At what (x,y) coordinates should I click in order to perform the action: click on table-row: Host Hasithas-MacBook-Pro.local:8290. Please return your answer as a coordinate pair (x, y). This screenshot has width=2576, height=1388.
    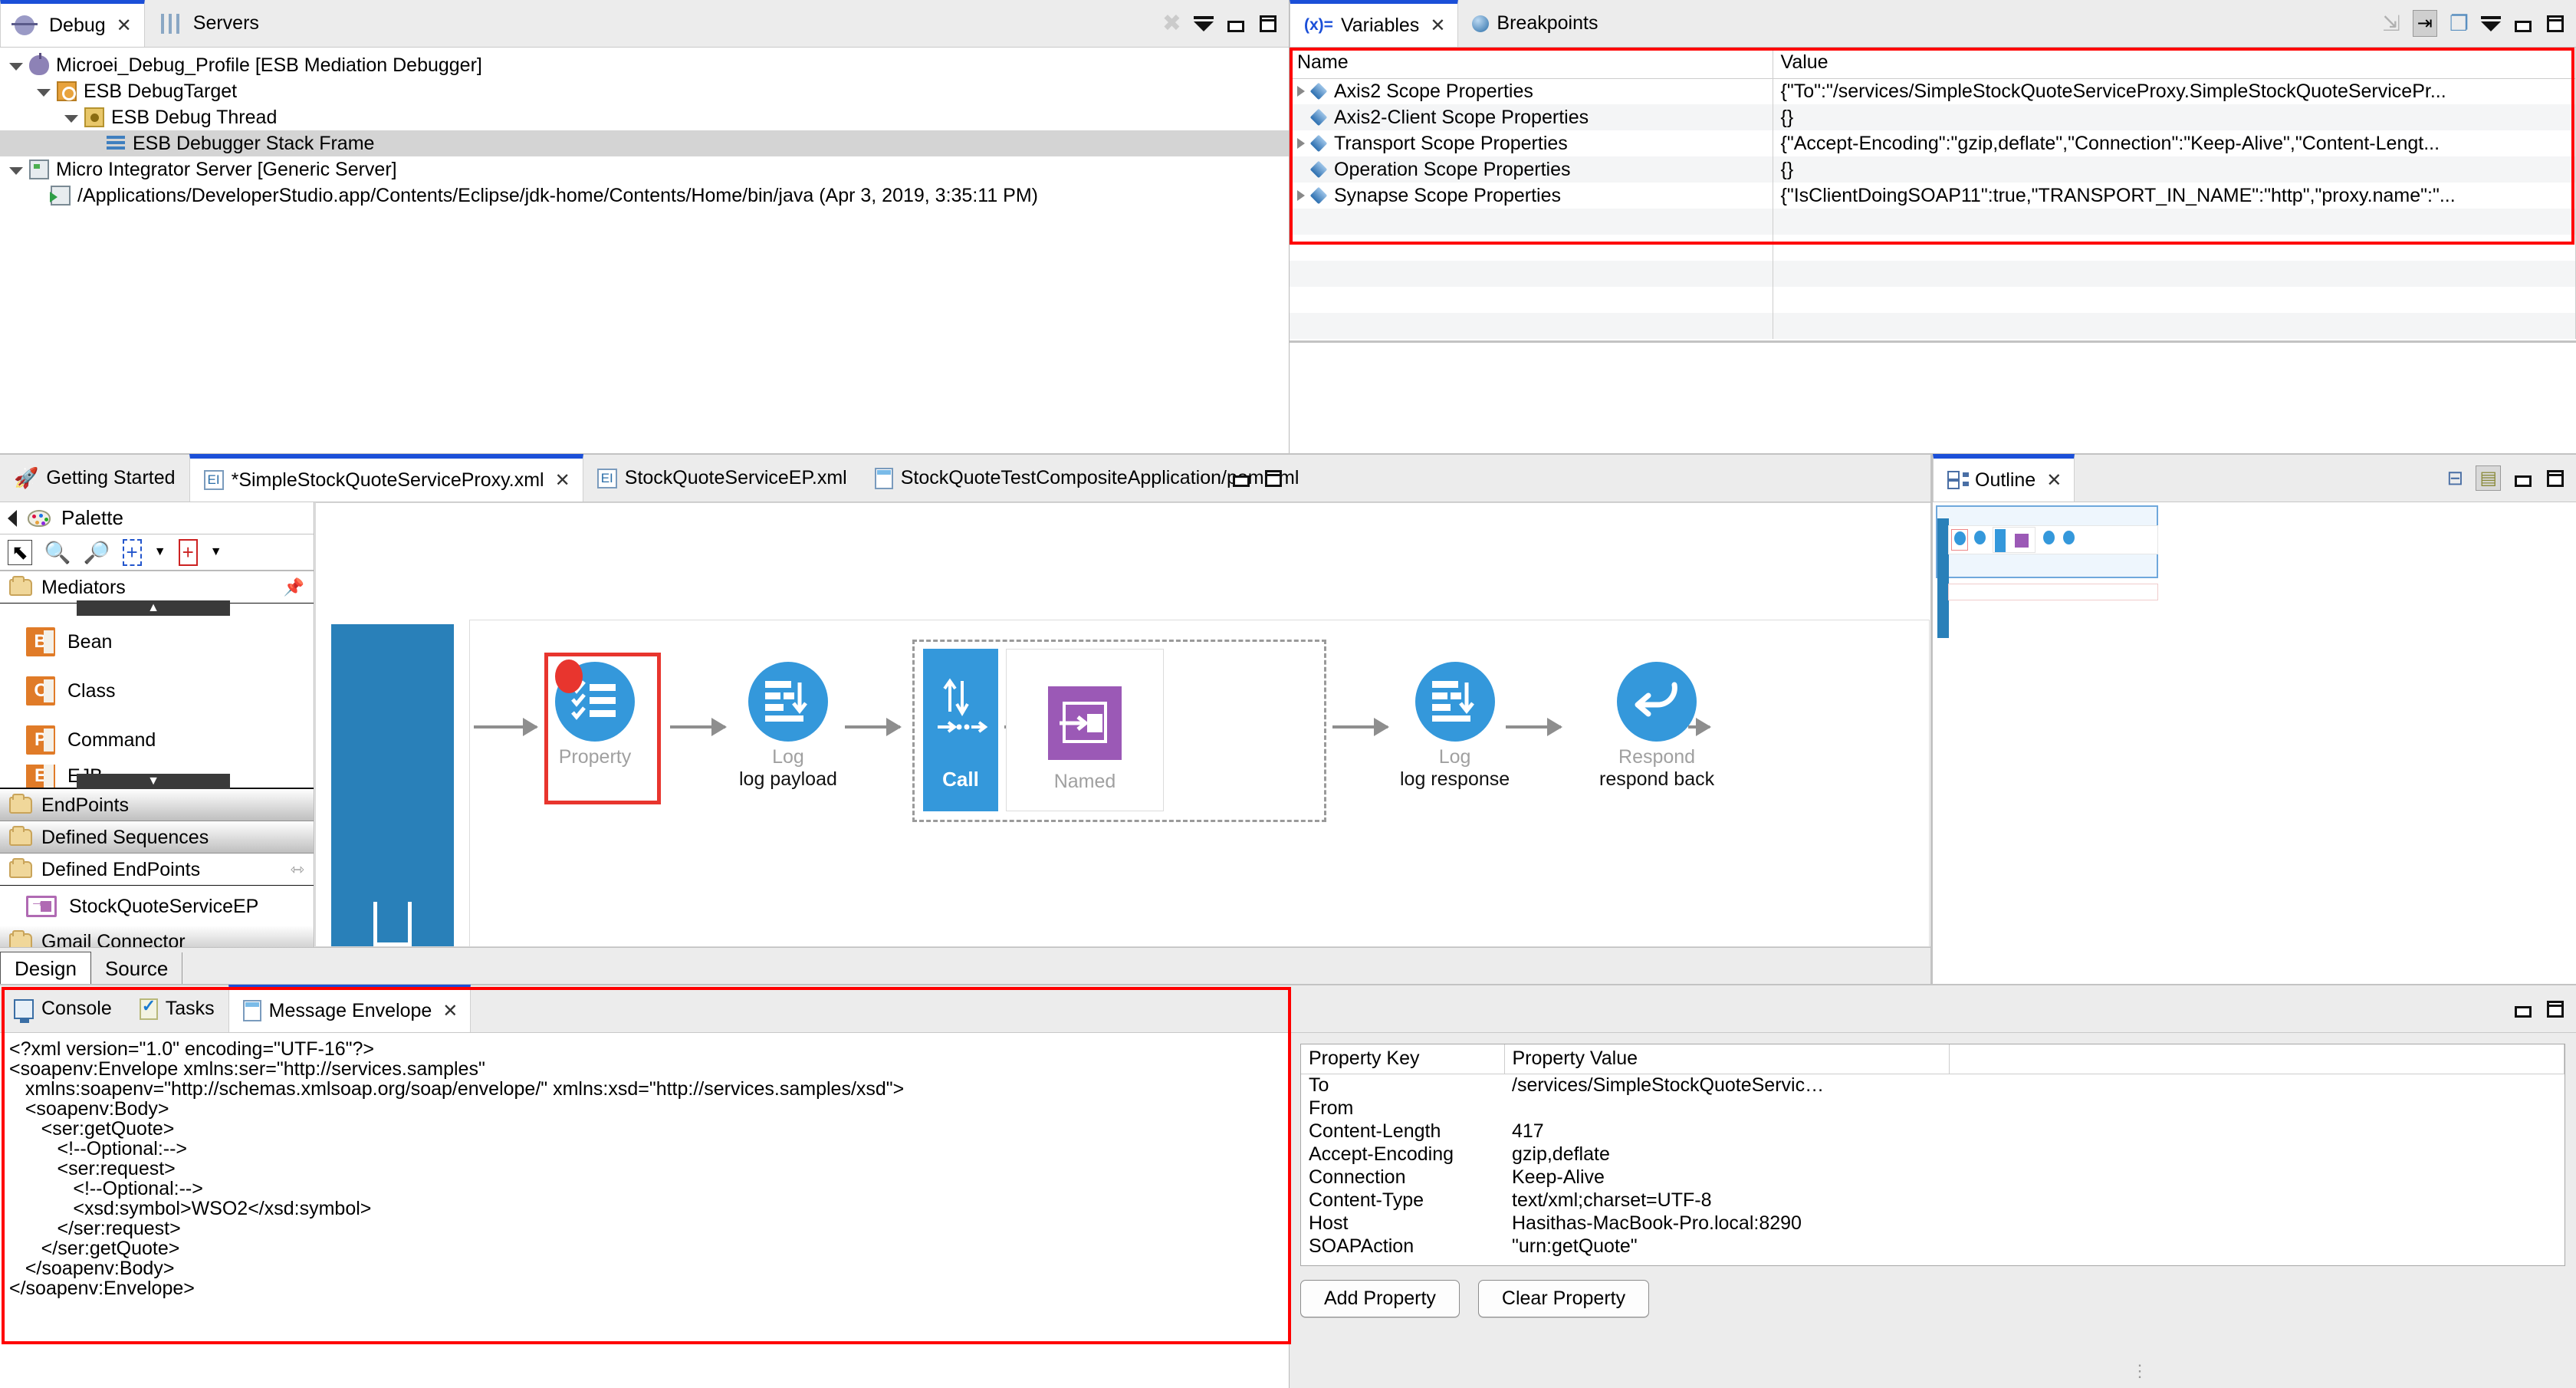
    Looking at the image, I should click on (1933, 1223).